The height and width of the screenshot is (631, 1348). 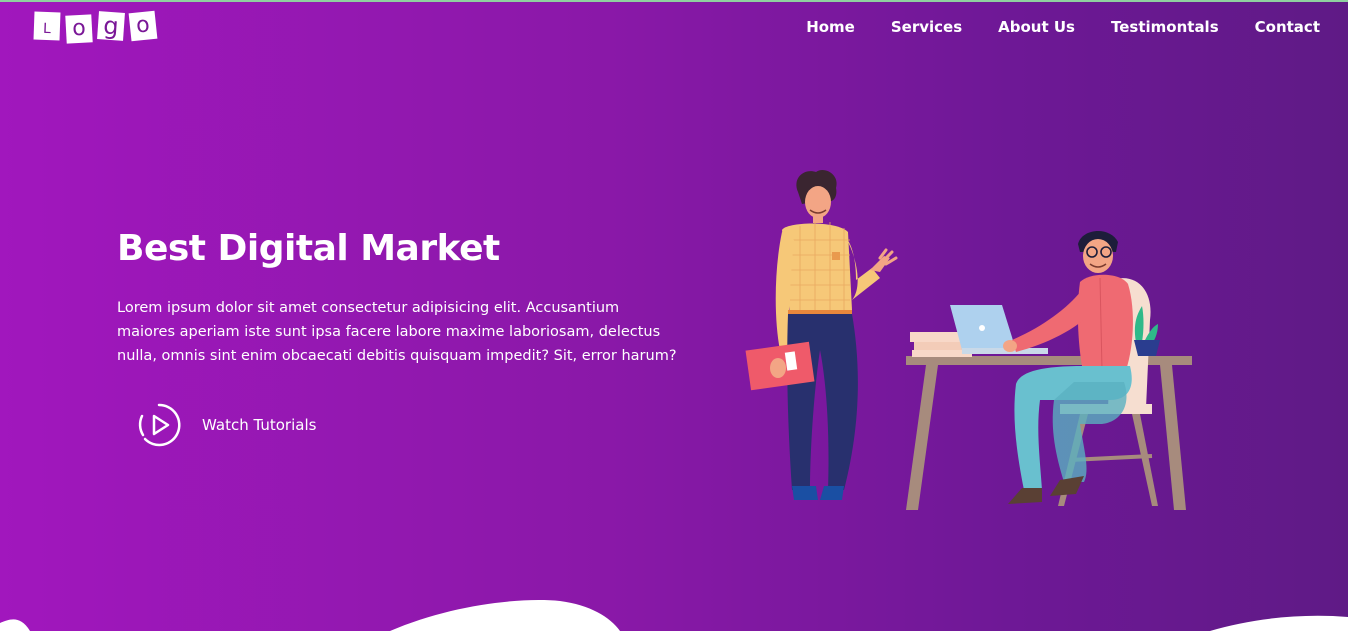 What do you see at coordinates (95, 27) in the screenshot?
I see `logo: L o g o` at bounding box center [95, 27].